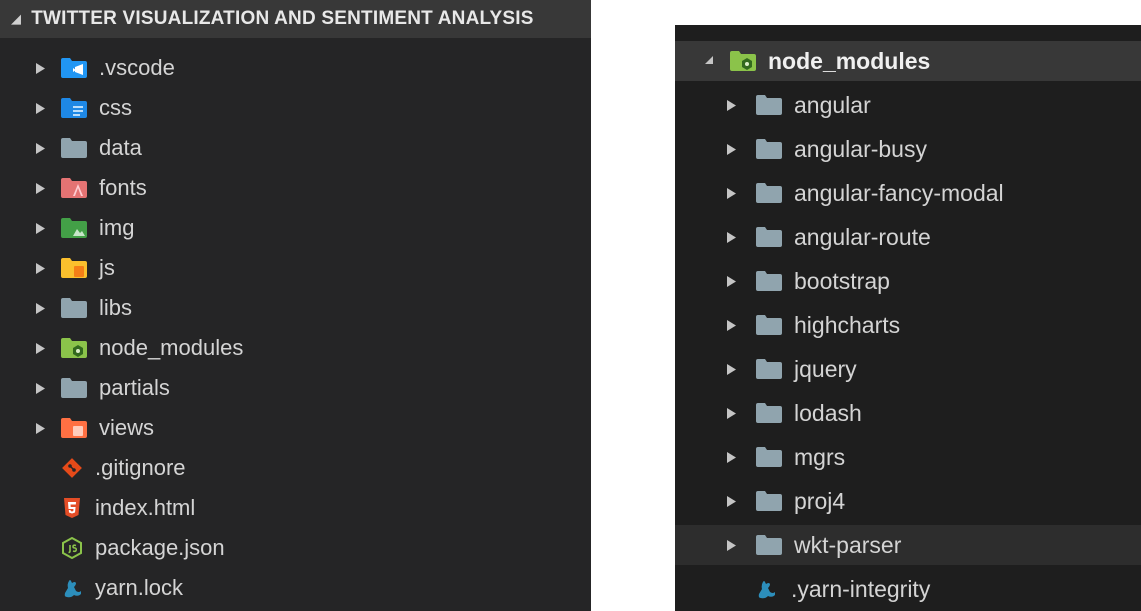 Image resolution: width=1141 pixels, height=611 pixels. I want to click on folder-views: views, so click(295, 428).